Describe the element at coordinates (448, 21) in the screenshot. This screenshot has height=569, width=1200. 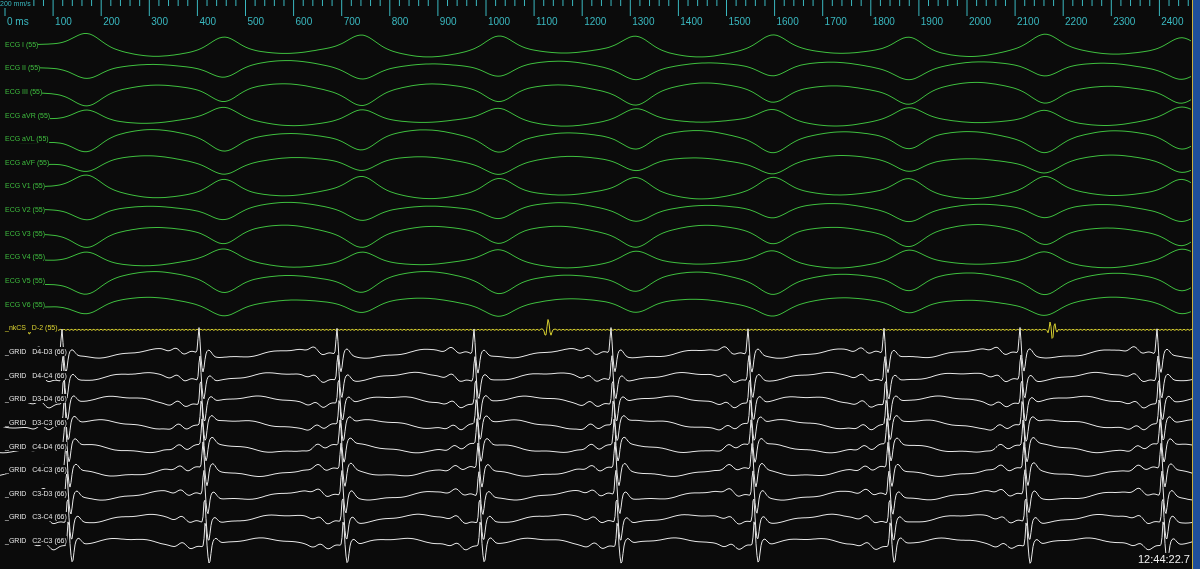
I see `time-label: 900` at that location.